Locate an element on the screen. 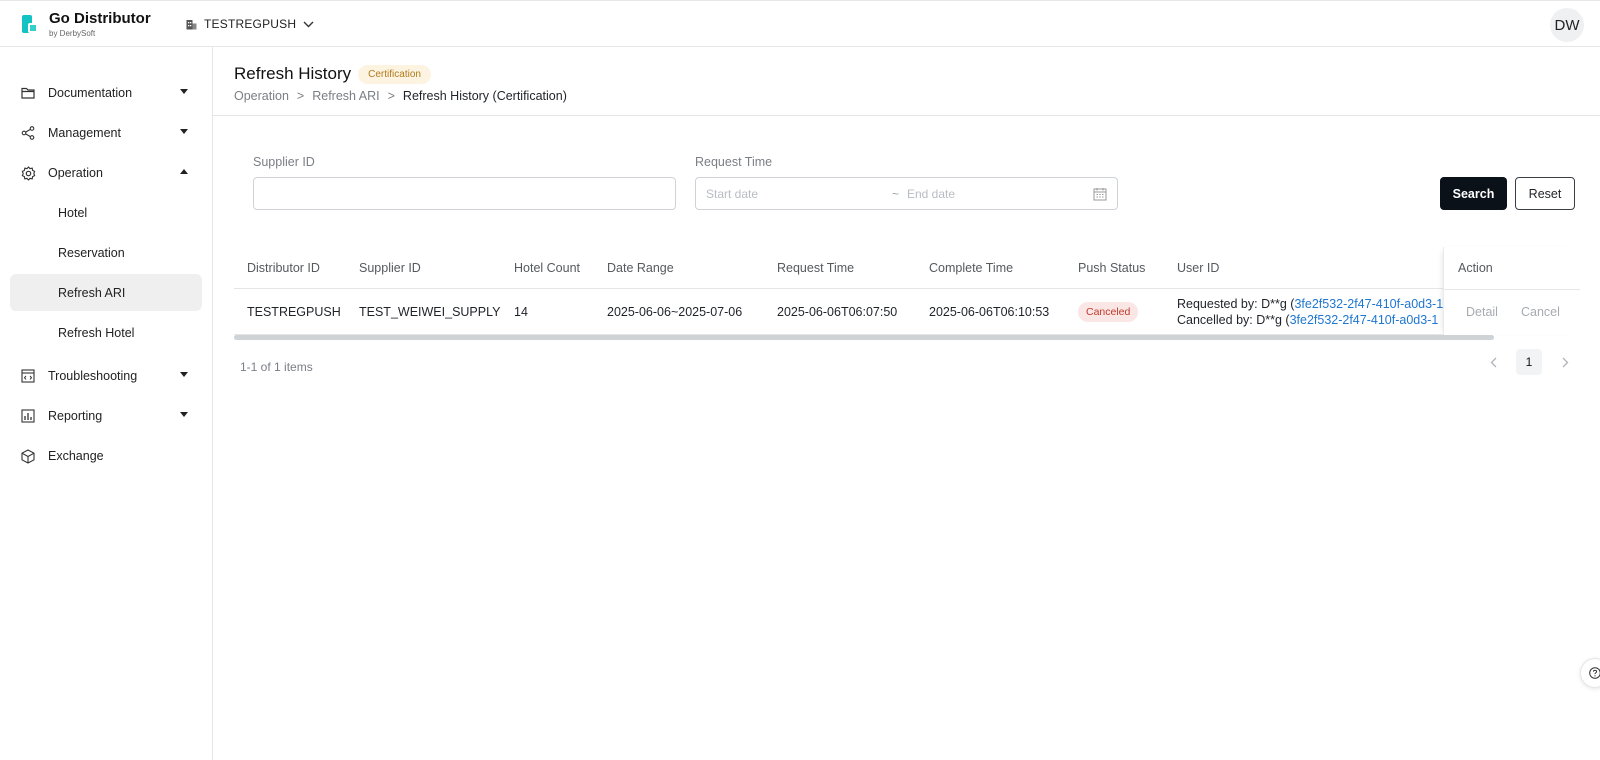 The width and height of the screenshot is (1600, 760). app-logo: Go Distributor by DerbySoft is located at coordinates (86, 25).